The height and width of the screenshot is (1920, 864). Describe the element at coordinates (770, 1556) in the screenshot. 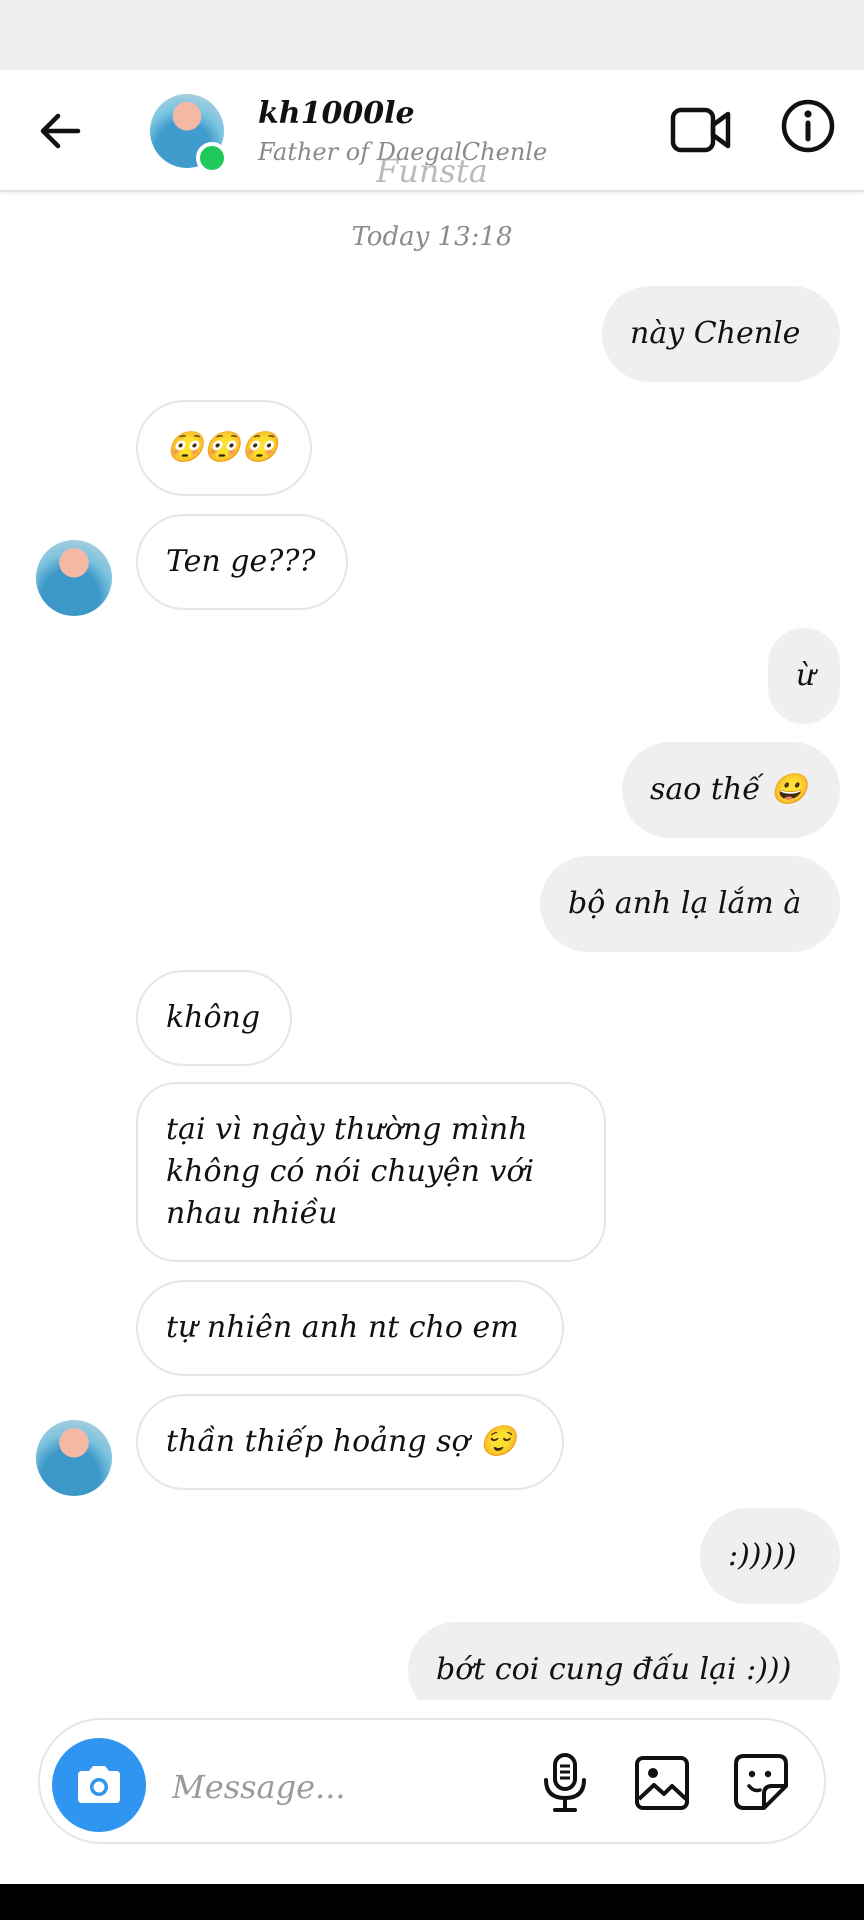

I see `message-outgoing: :)))))` at that location.